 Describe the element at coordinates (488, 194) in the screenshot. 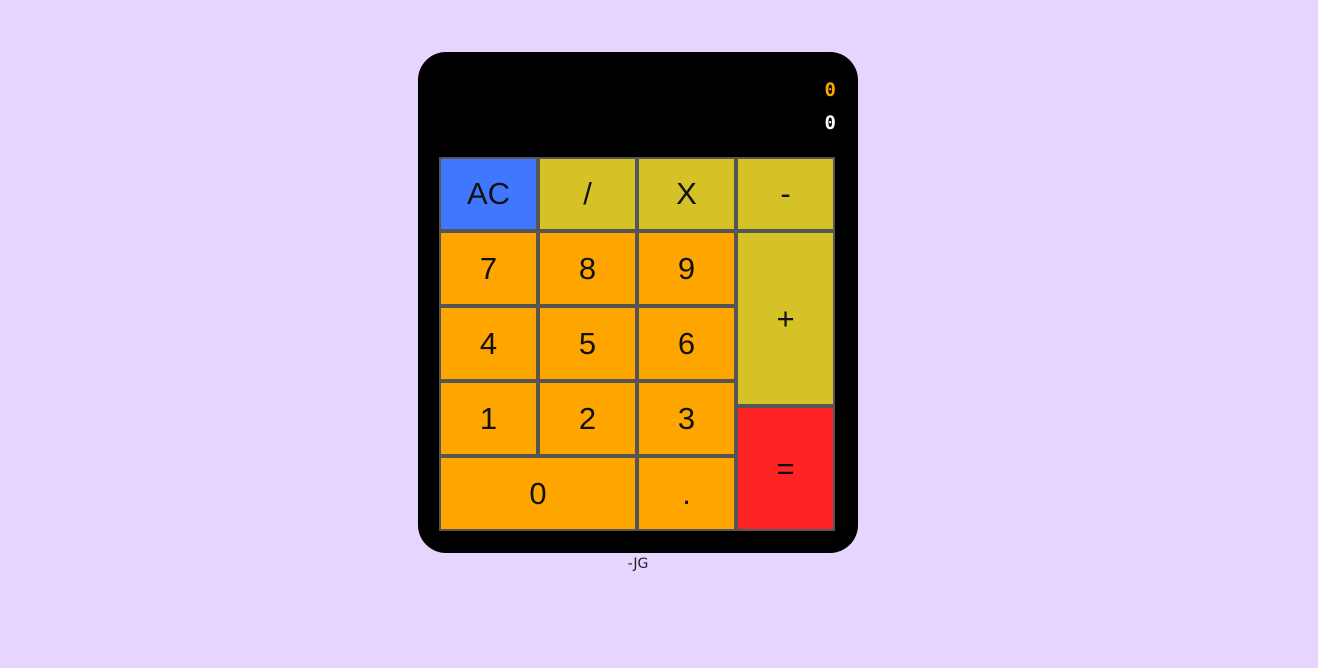

I see `clear-button: AC` at that location.